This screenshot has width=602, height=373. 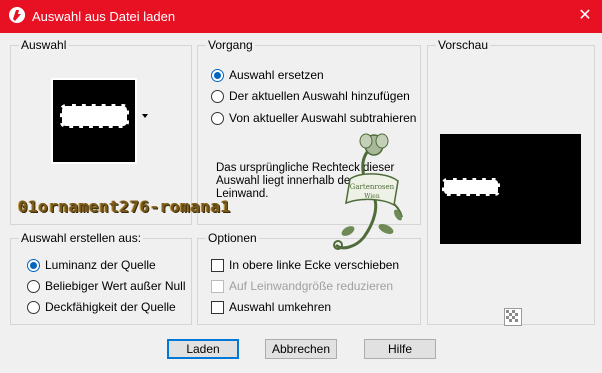 I want to click on radio-subtract-selection: Von aktueller Auswahl subtrahieren, so click(x=313, y=118).